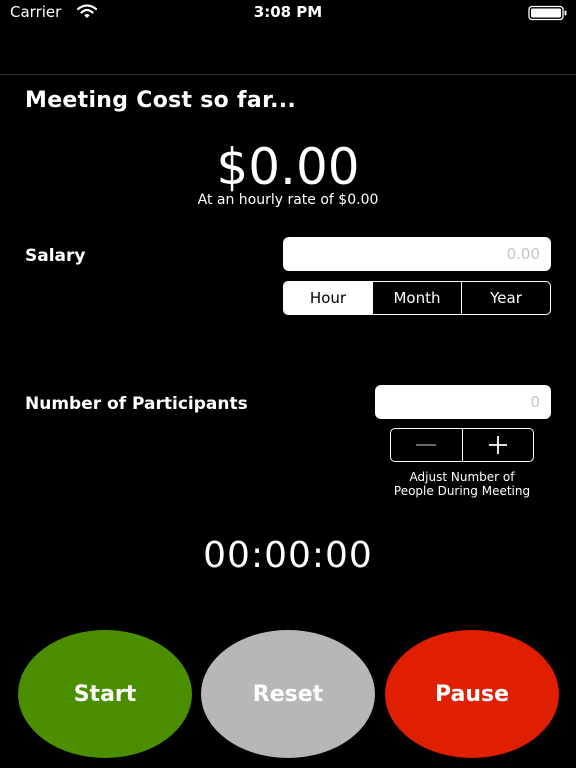 This screenshot has height=768, width=576. What do you see at coordinates (288, 74) in the screenshot?
I see `navbar-divider` at bounding box center [288, 74].